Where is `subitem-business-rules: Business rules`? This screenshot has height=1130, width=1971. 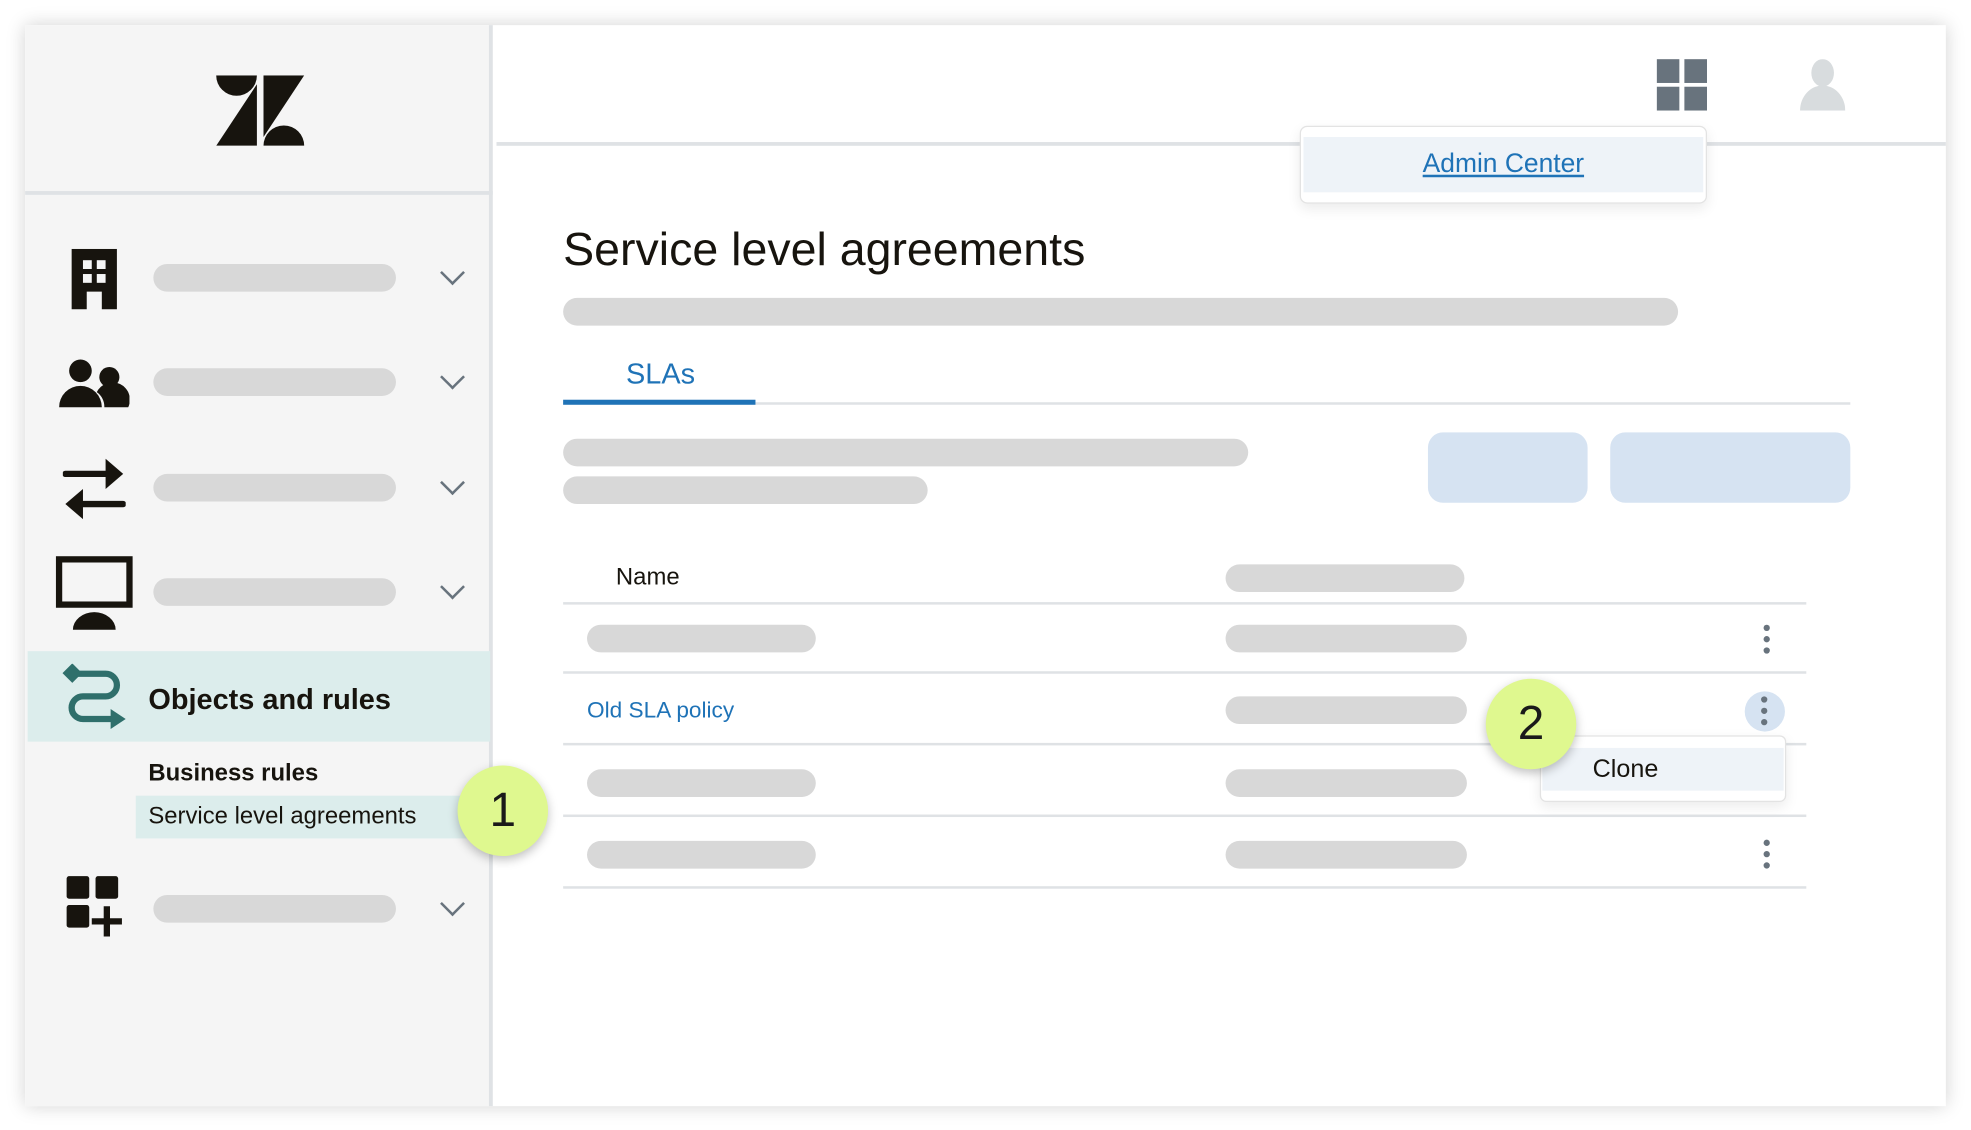 subitem-business-rules: Business rules is located at coordinates (233, 774).